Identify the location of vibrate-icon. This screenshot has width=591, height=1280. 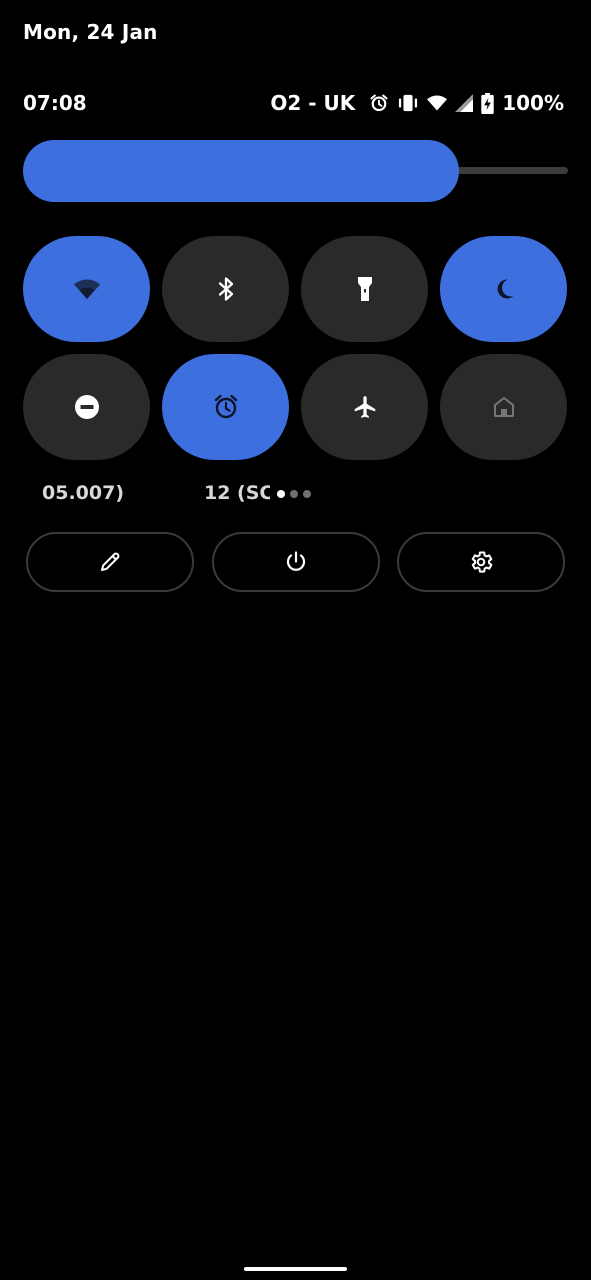
(408, 103).